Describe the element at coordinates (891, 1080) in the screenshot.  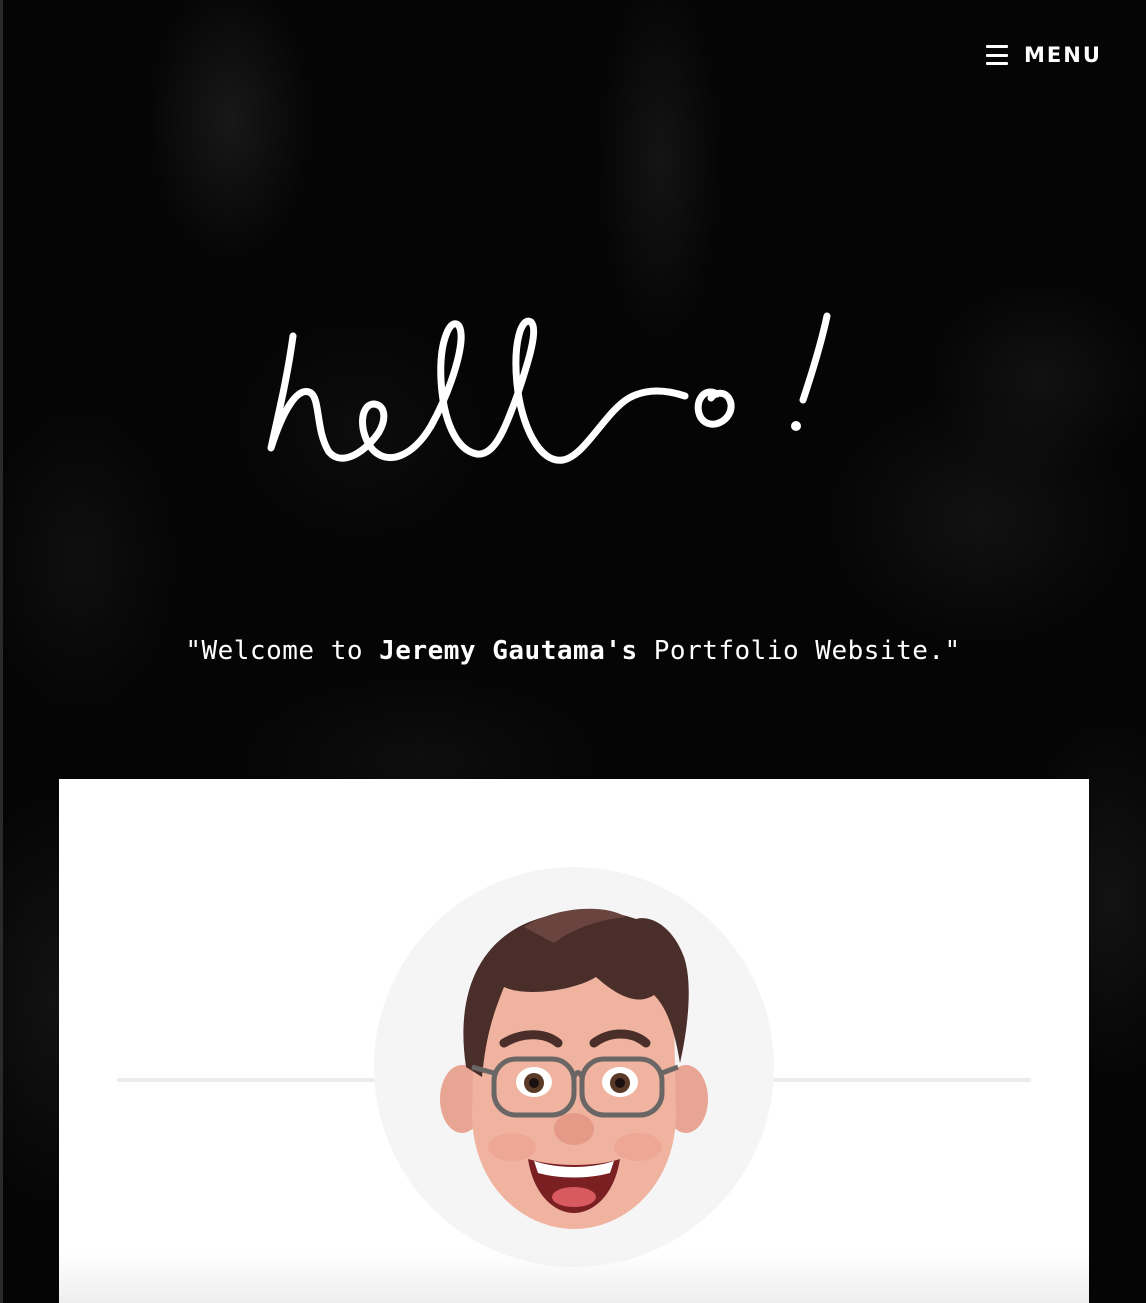
I see `divider-right` at that location.